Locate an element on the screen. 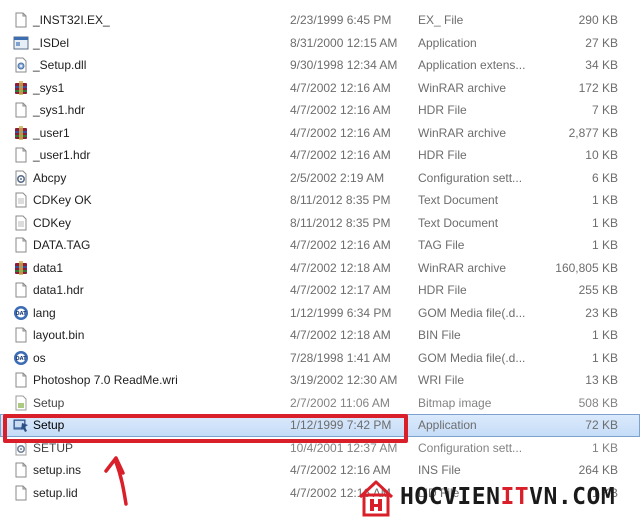  svg-text: DAT is located at coordinates (21, 314).